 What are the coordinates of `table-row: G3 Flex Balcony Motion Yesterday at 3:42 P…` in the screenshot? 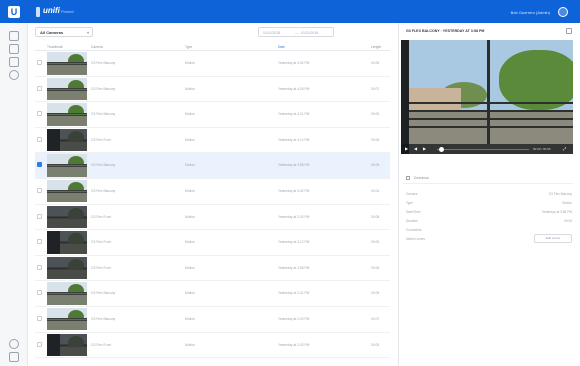 It's located at (212, 192).